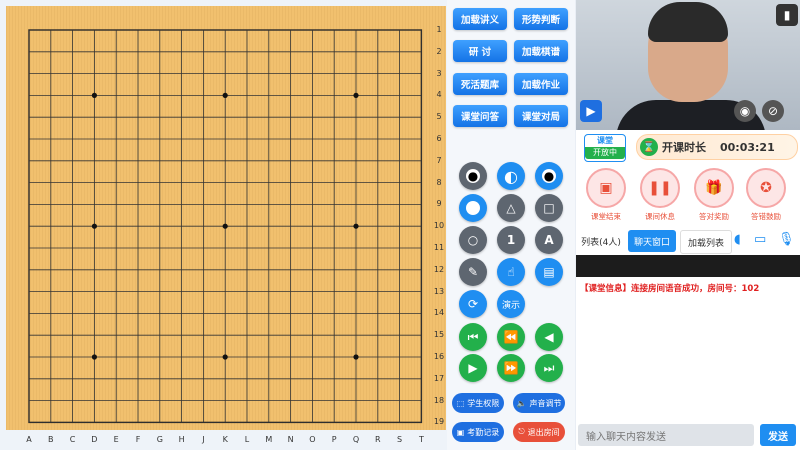  What do you see at coordinates (773, 111) in the screenshot?
I see `camera-off-icon: ⊘` at bounding box center [773, 111].